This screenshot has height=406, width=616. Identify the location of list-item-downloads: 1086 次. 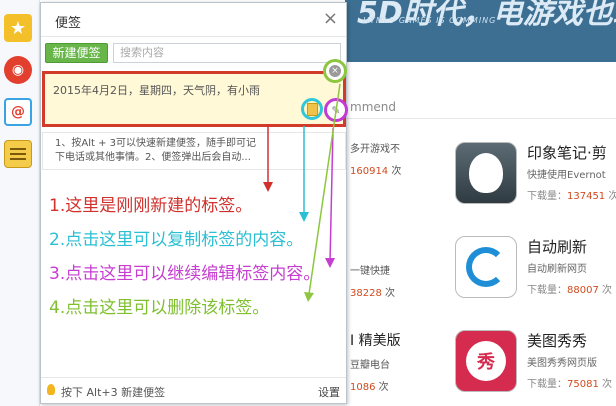
(369, 387).